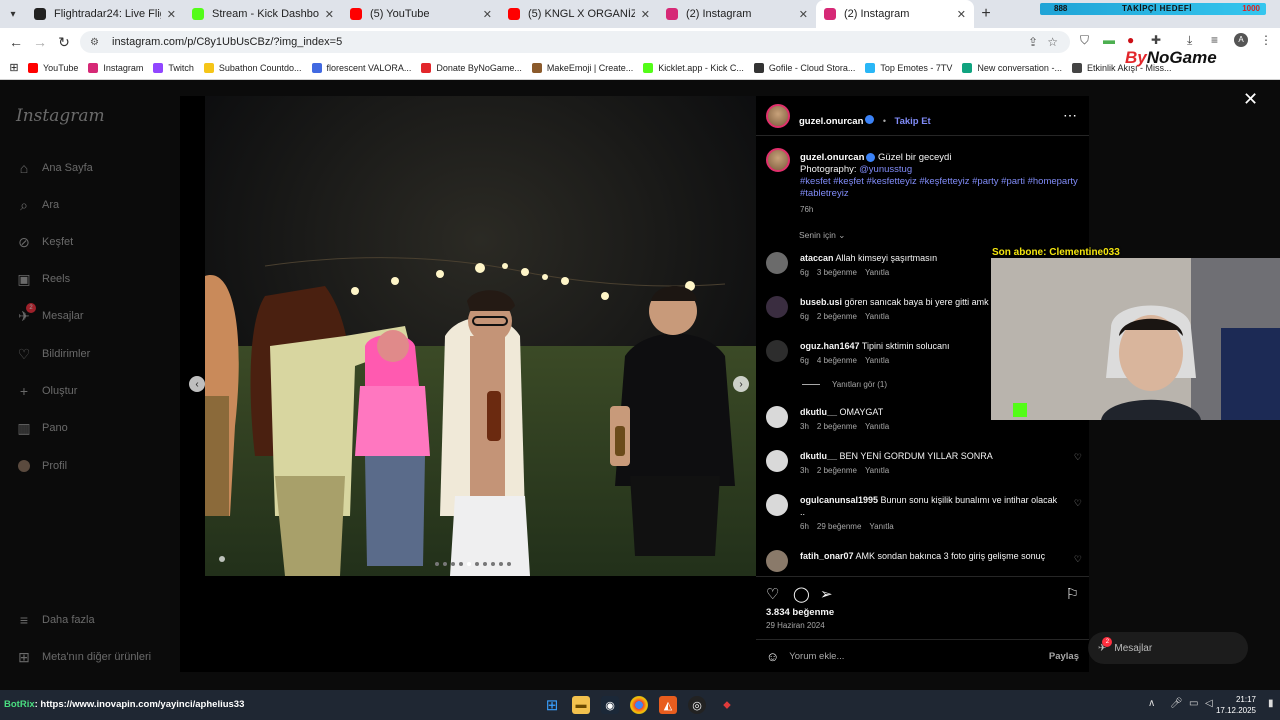 This screenshot has width=1280, height=720. I want to click on comment-sort-dropdown: Senin için ⌄, so click(822, 235).